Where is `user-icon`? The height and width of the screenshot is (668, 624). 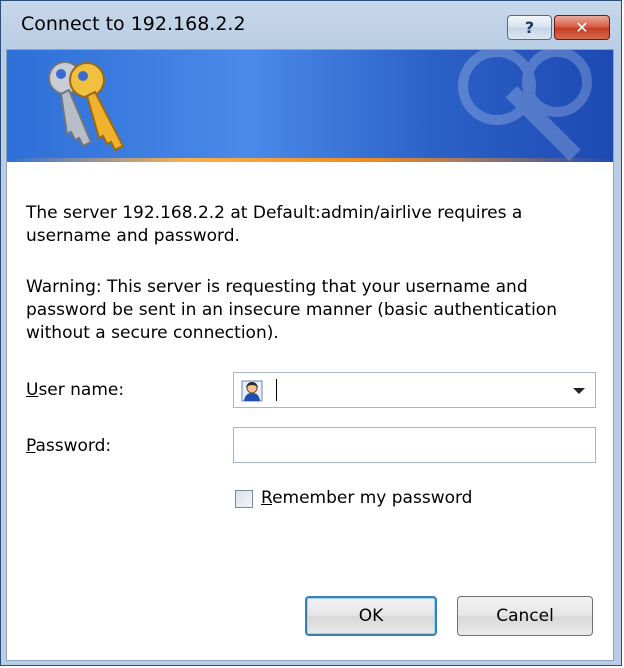 user-icon is located at coordinates (252, 391).